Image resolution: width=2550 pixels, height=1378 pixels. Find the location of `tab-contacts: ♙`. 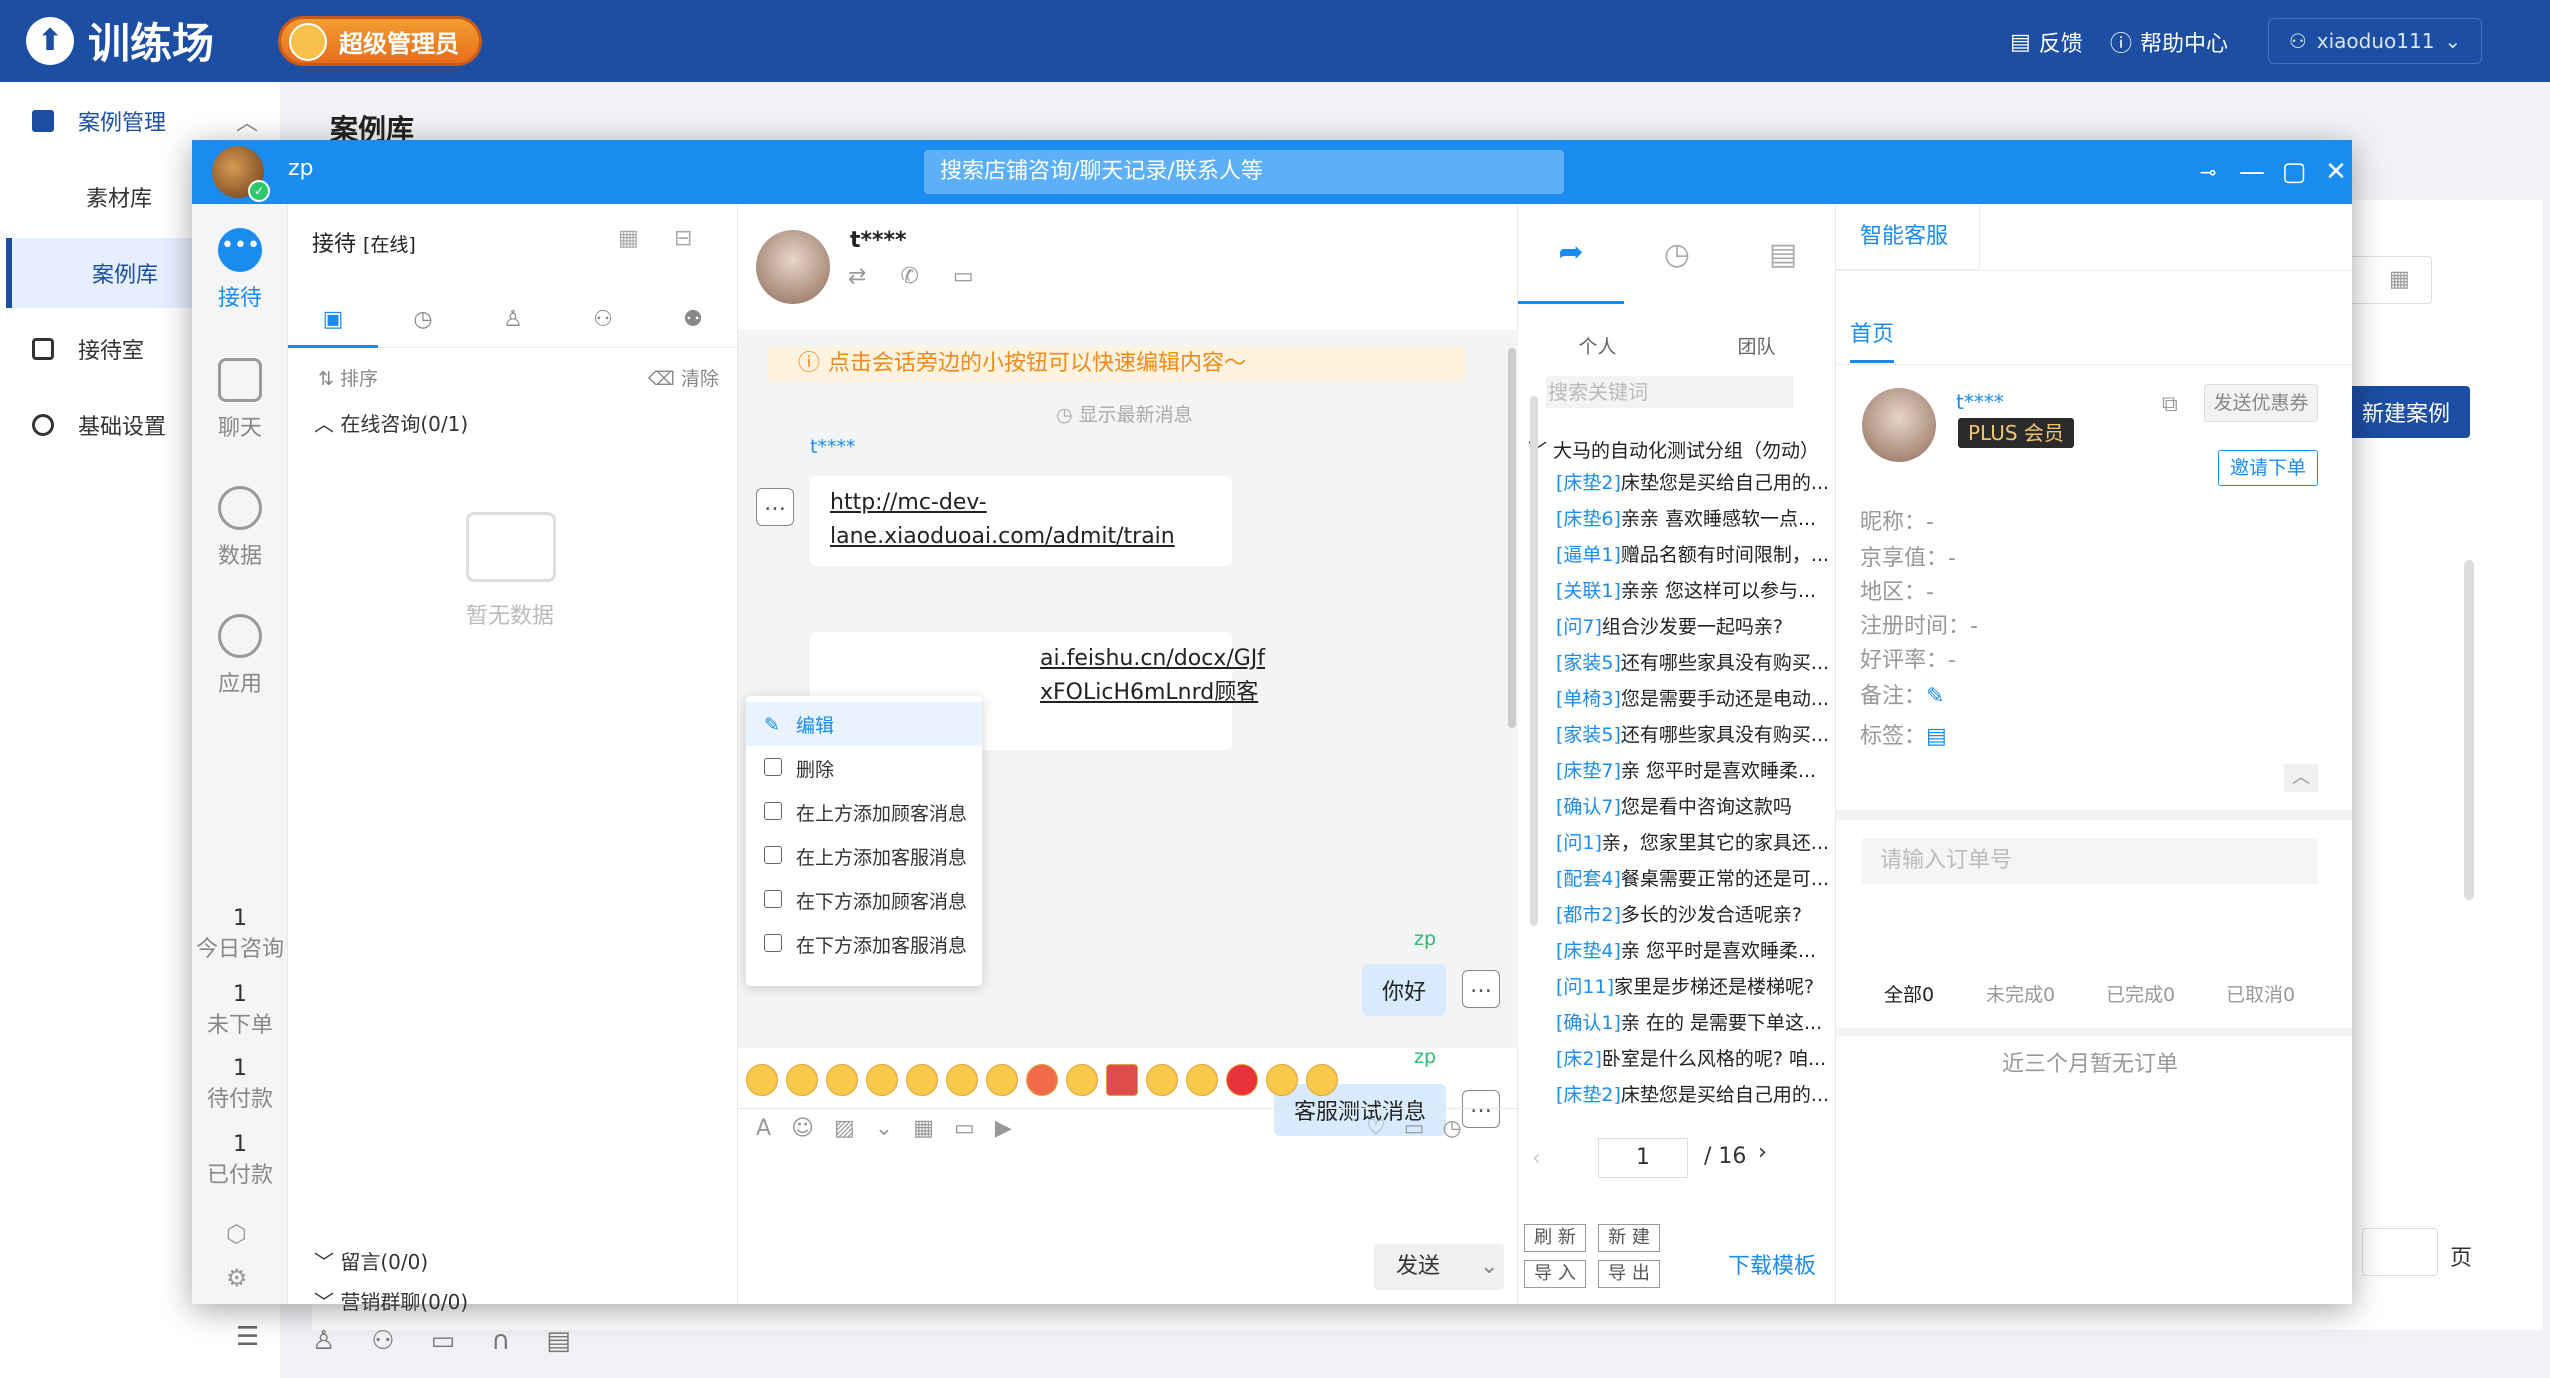

tab-contacts: ♙ is located at coordinates (513, 319).